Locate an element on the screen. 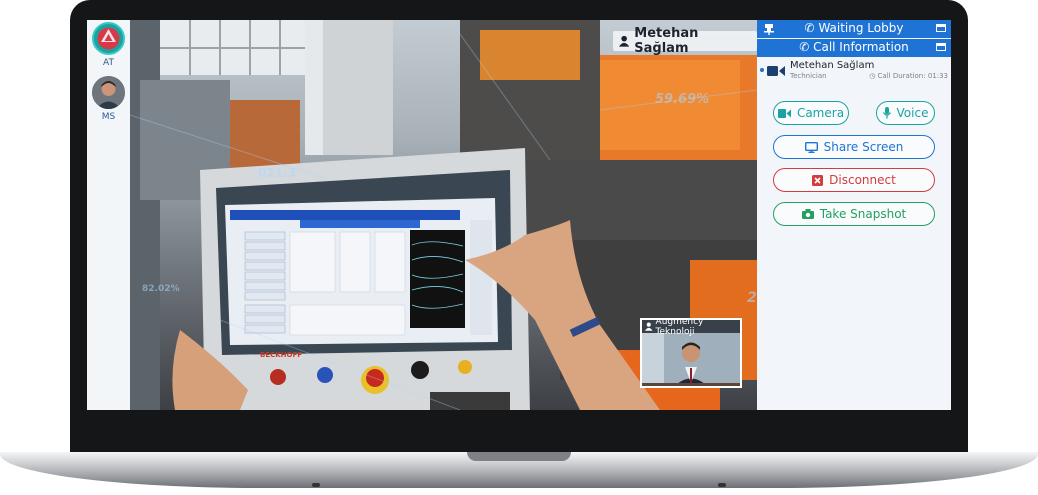 The width and height of the screenshot is (1038, 495). call-information-label: Call Information is located at coordinates (861, 47).